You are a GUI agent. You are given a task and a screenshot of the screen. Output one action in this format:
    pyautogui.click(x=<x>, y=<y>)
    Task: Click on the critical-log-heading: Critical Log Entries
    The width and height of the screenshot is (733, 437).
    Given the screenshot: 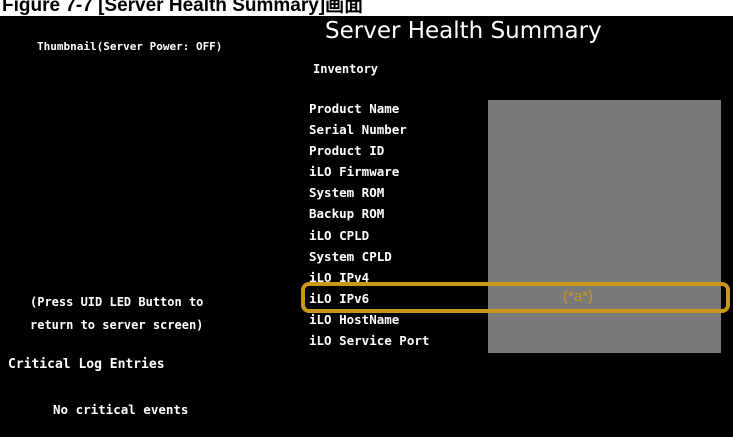 What is the action you would take?
    pyautogui.click(x=86, y=364)
    